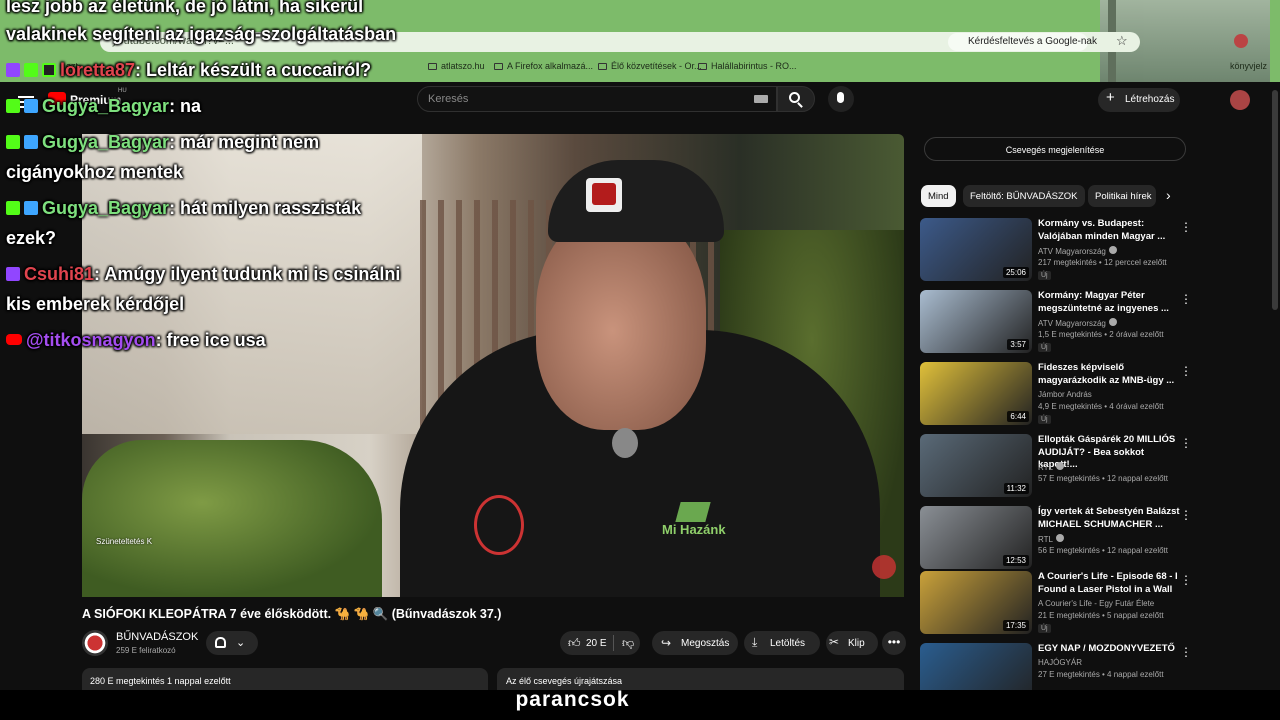 The height and width of the screenshot is (720, 1280). I want to click on recommendation-channel: Jámbor András, so click(1065, 394).